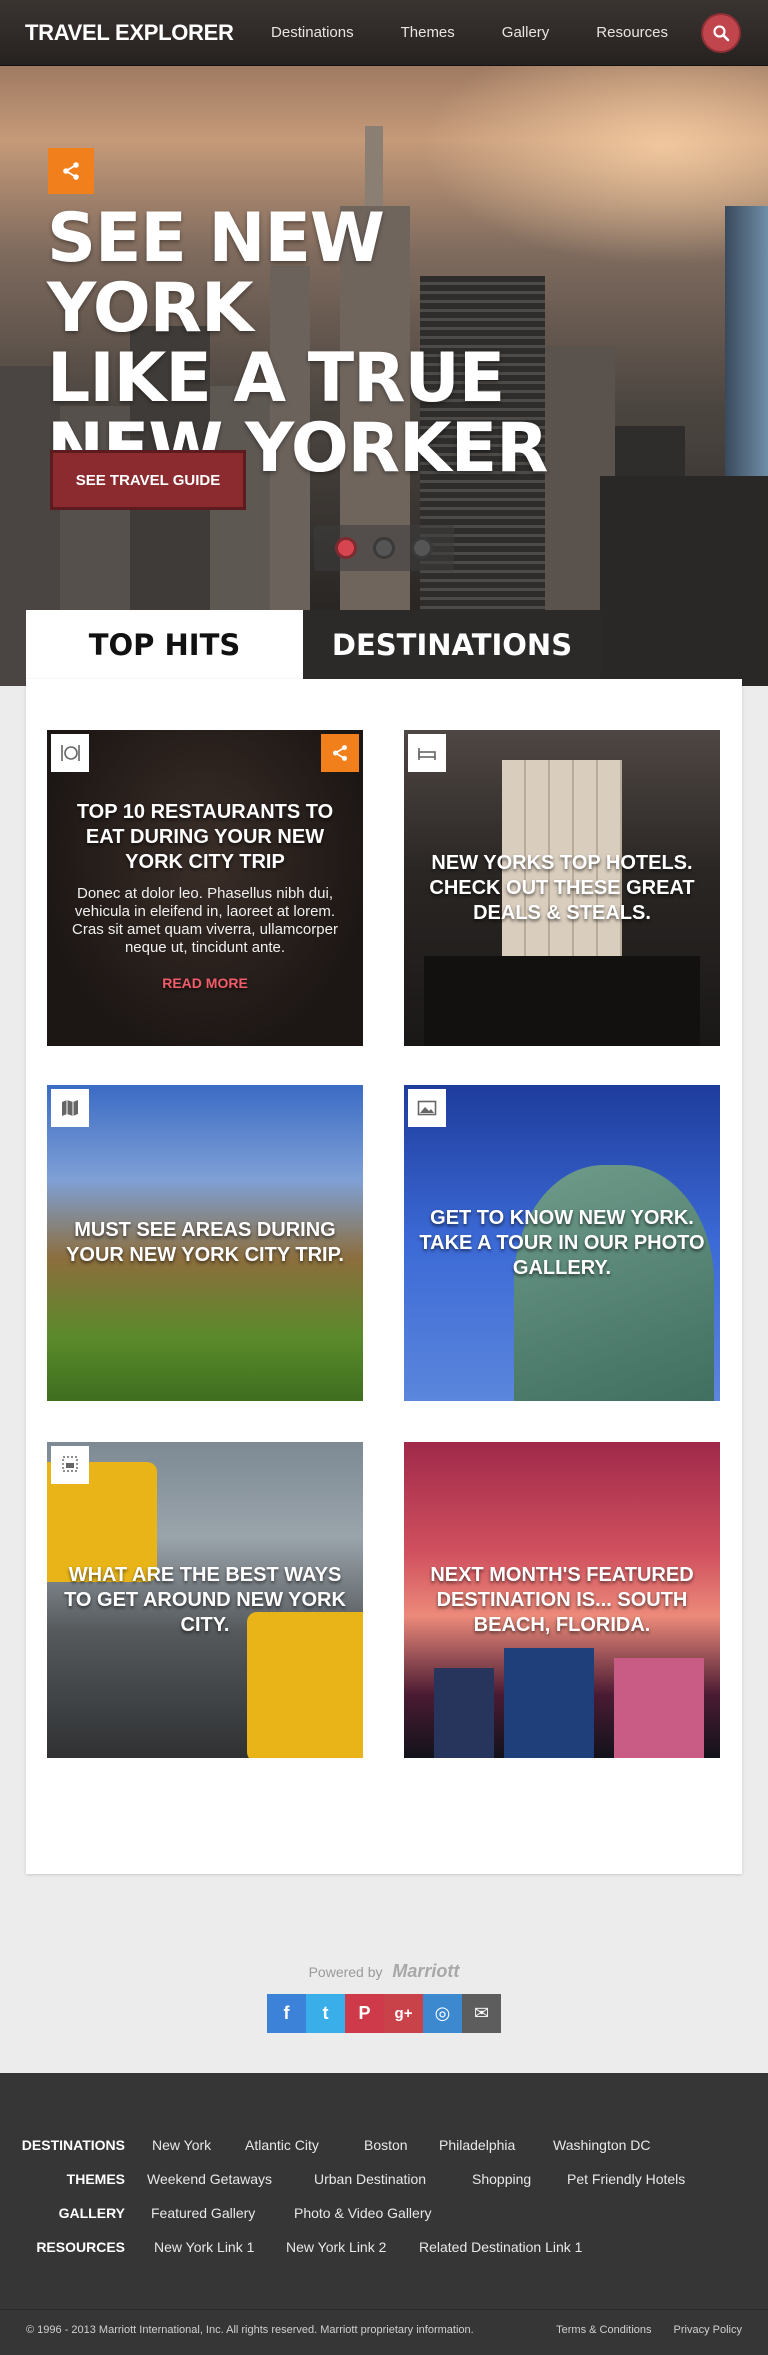 The width and height of the screenshot is (768, 2355). I want to click on tab-top-hits: TOP HITS, so click(164, 644).